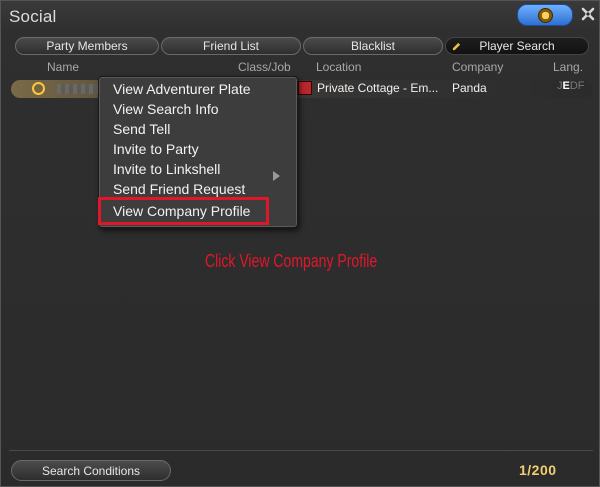 The width and height of the screenshot is (600, 487). I want to click on tab-label: Friend List, so click(231, 46).